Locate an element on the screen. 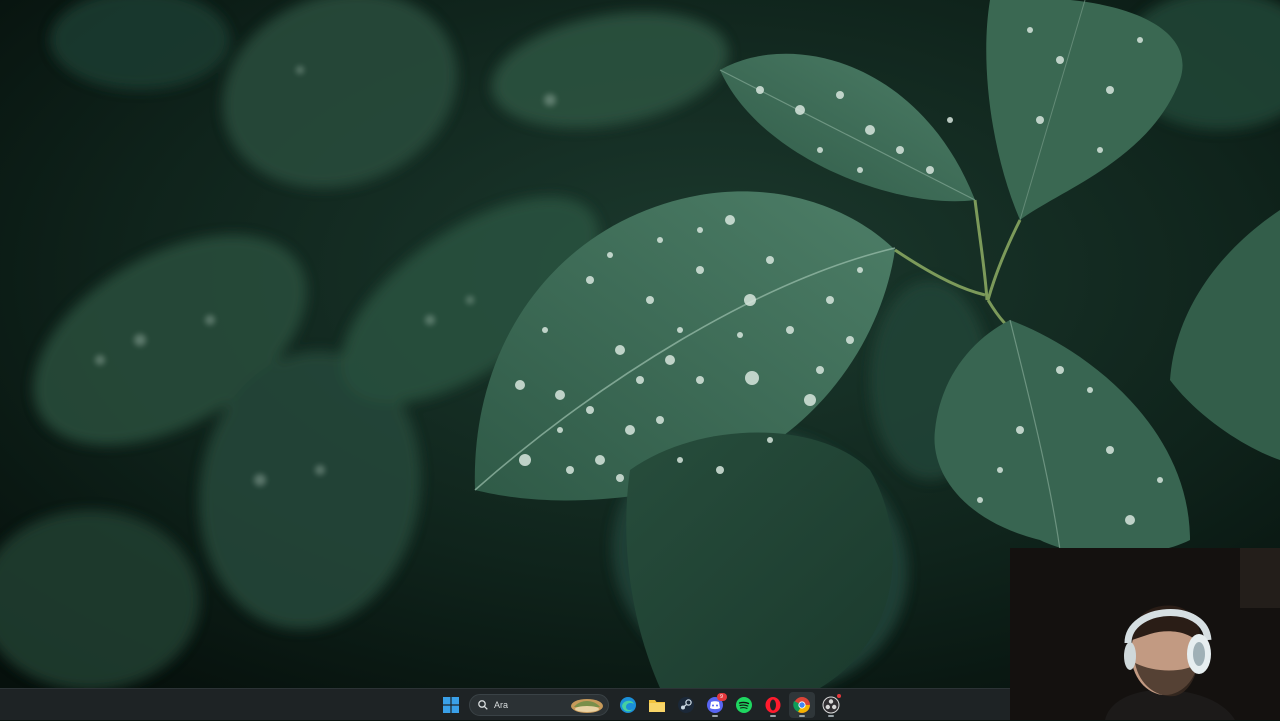 The height and width of the screenshot is (721, 1280). taskbar-steam is located at coordinates (686, 705).